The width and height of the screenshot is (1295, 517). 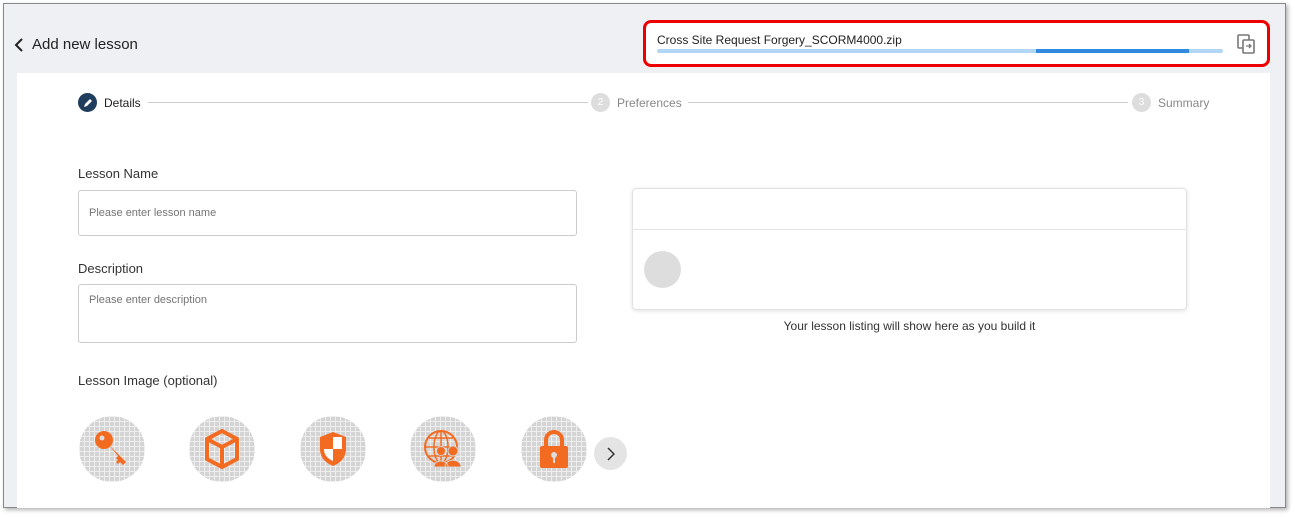 What do you see at coordinates (148, 380) in the screenshot?
I see `lesson-image-label: Lesson Image (optional)` at bounding box center [148, 380].